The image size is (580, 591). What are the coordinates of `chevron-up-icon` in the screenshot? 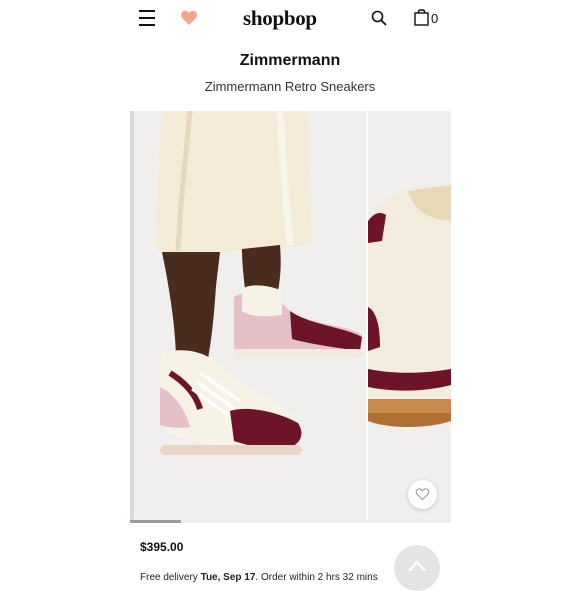 It's located at (417, 566).